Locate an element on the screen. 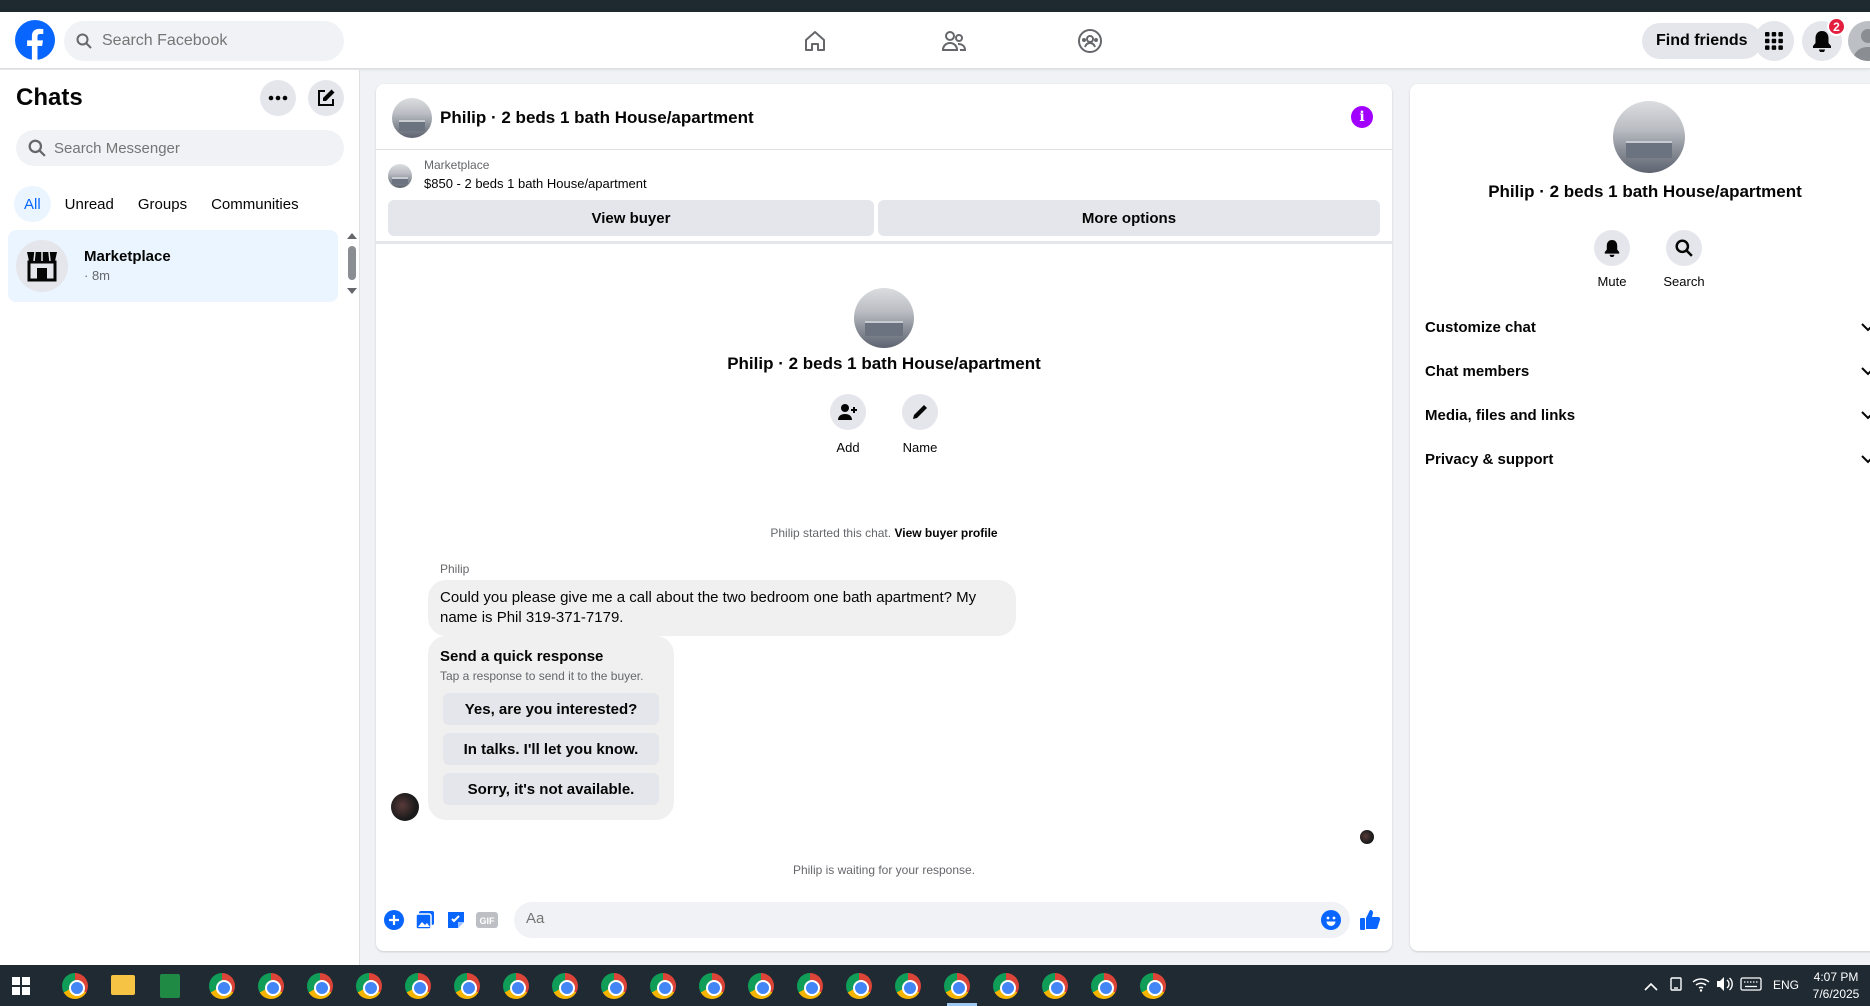  windows-start-icon is located at coordinates (21, 988).